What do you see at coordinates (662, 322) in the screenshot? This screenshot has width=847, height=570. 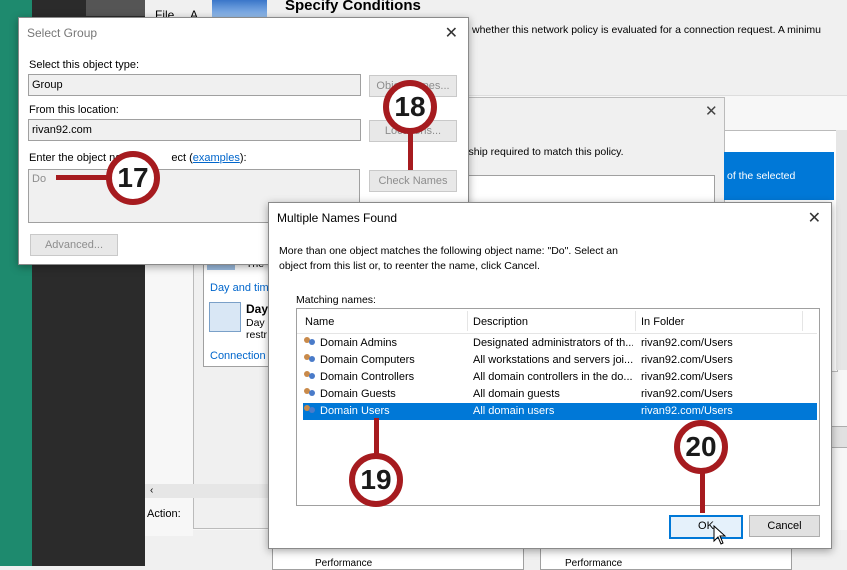 I see `column-header-folder: In Folder` at bounding box center [662, 322].